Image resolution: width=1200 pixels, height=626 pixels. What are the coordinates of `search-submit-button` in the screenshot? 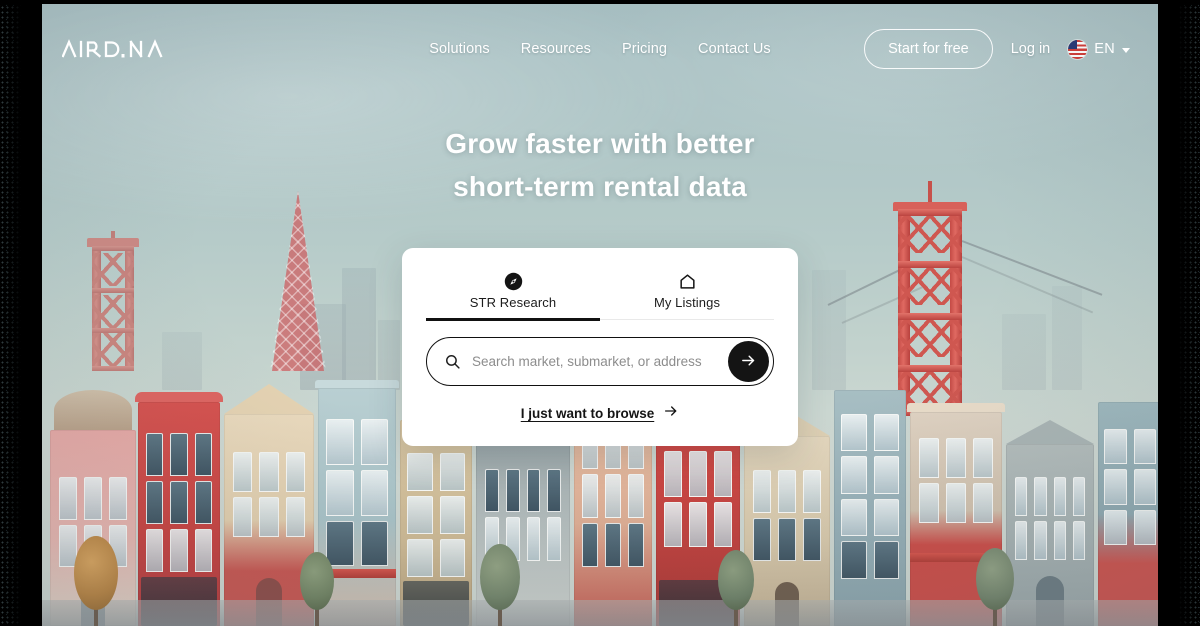 It's located at (748, 361).